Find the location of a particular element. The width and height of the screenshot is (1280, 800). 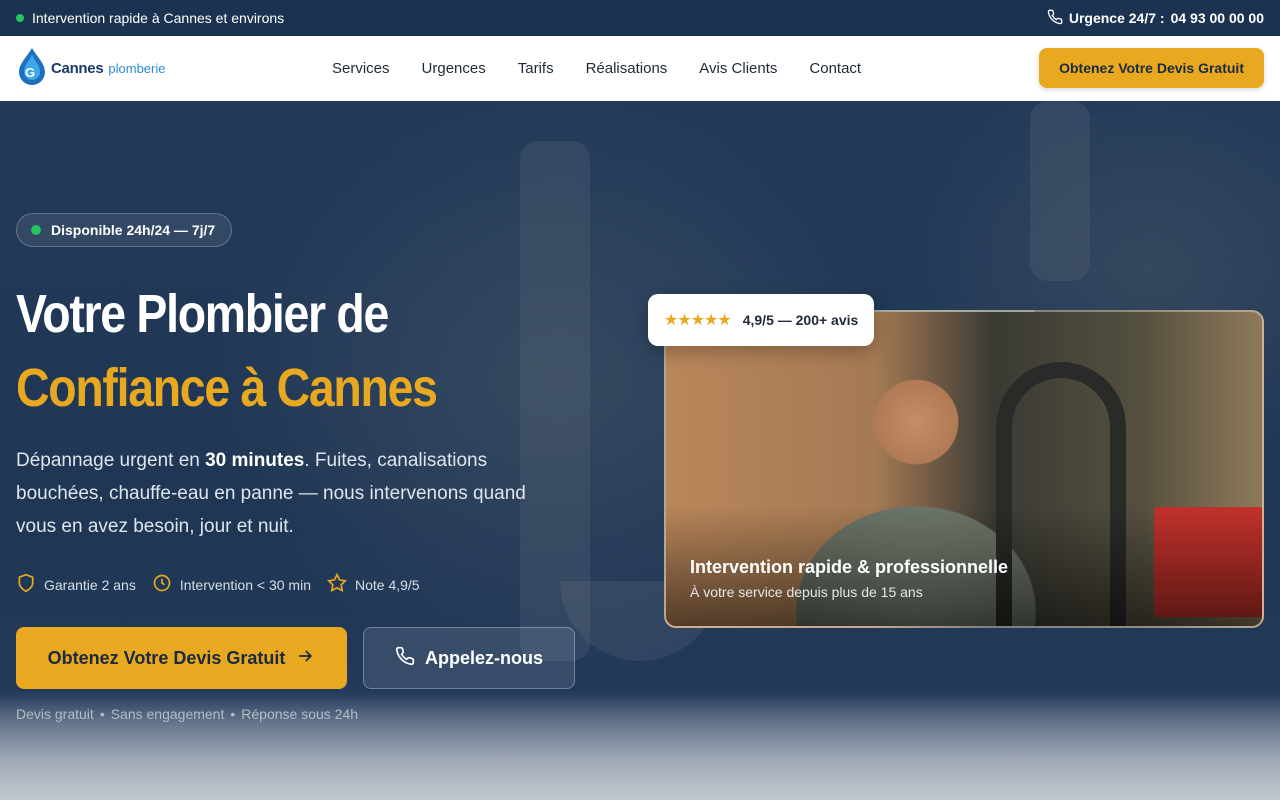

lead-pre: Dépannage urgent en is located at coordinates (111, 460).